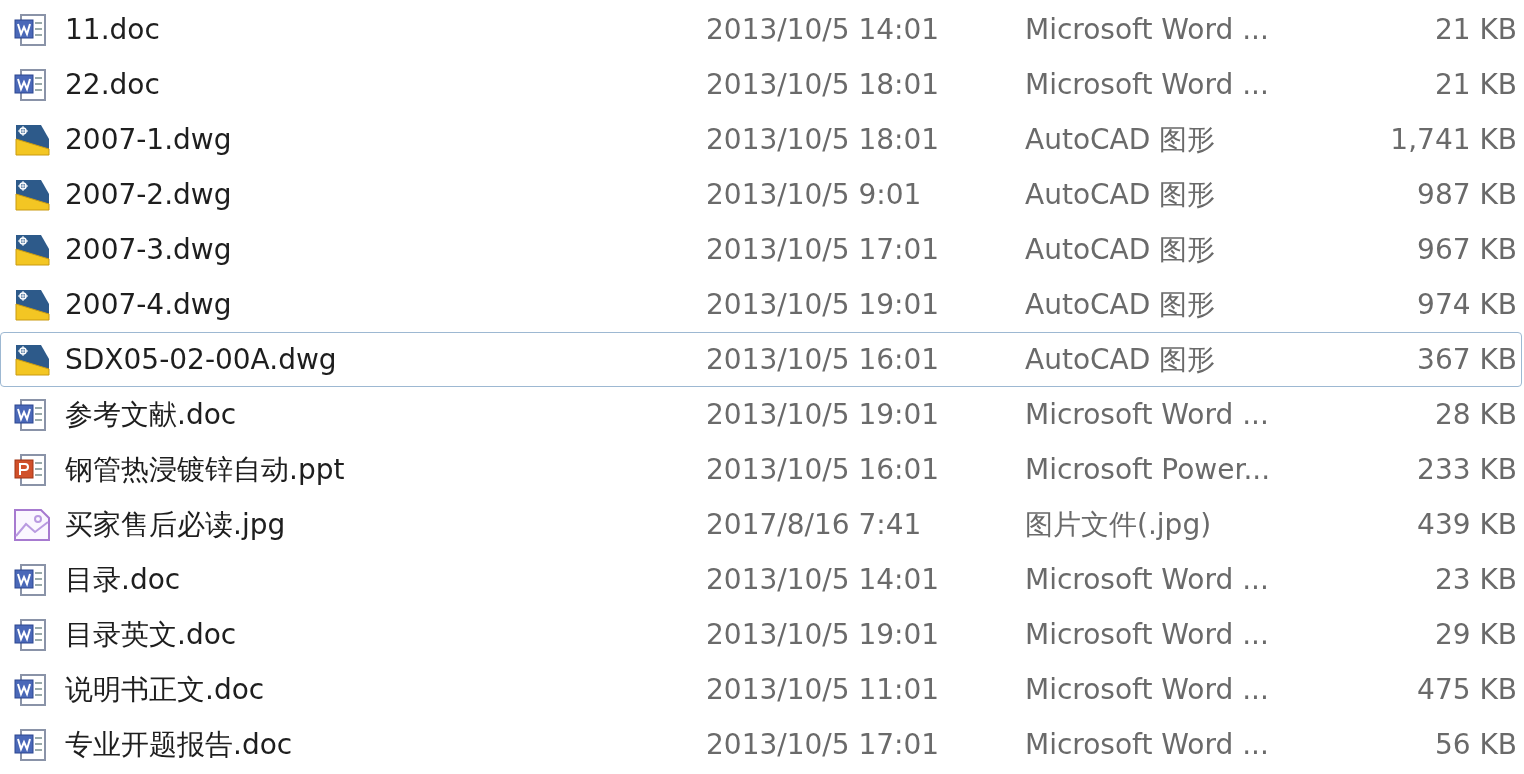 This screenshot has width=1524, height=774. I want to click on file-size: 29 KB, so click(1475, 634).